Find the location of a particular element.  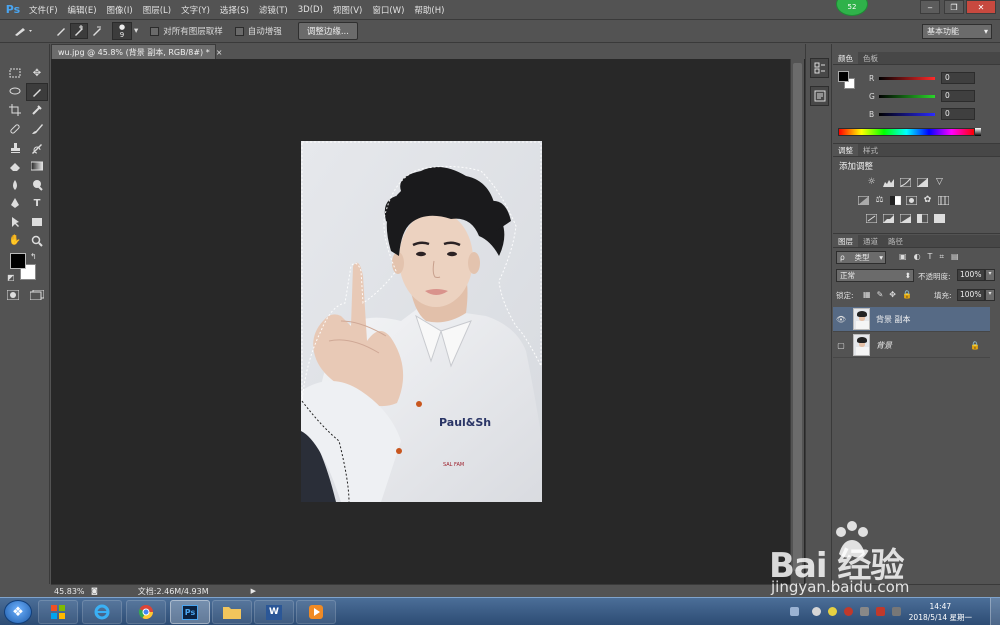

notification-badge: 52 is located at coordinates (852, 8).